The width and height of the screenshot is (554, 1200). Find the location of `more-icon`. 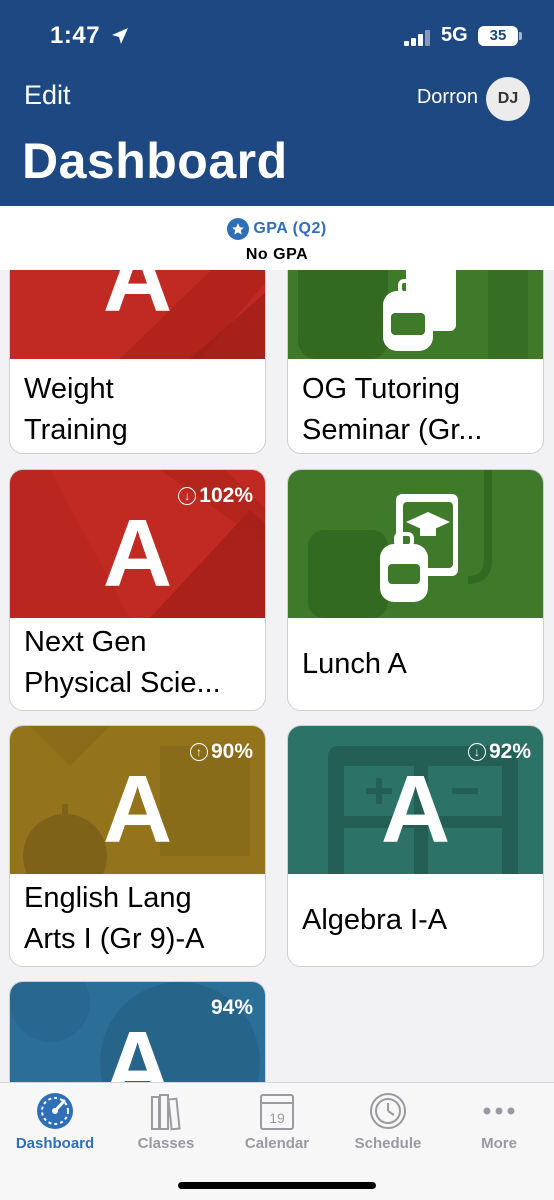

more-icon is located at coordinates (499, 1111).